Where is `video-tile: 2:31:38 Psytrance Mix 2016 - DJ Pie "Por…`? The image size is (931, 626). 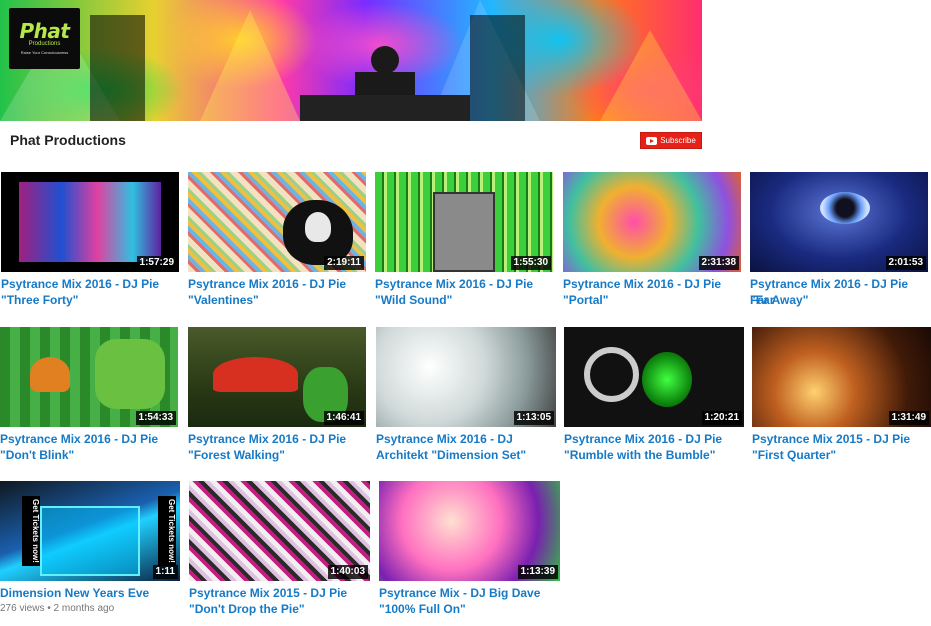
video-tile: 2:31:38 Psytrance Mix 2016 - DJ Pie "Por… is located at coordinates (652, 242).